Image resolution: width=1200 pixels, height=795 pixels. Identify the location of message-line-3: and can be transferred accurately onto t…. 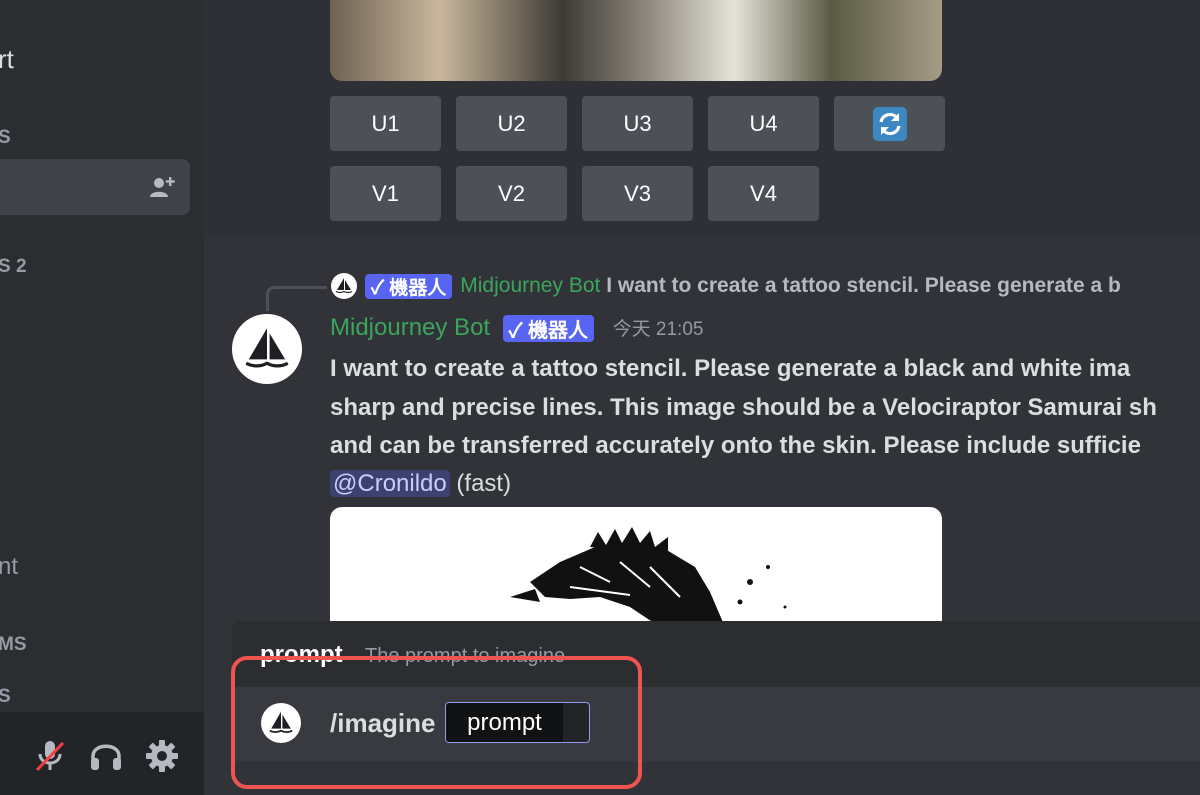
(735, 445).